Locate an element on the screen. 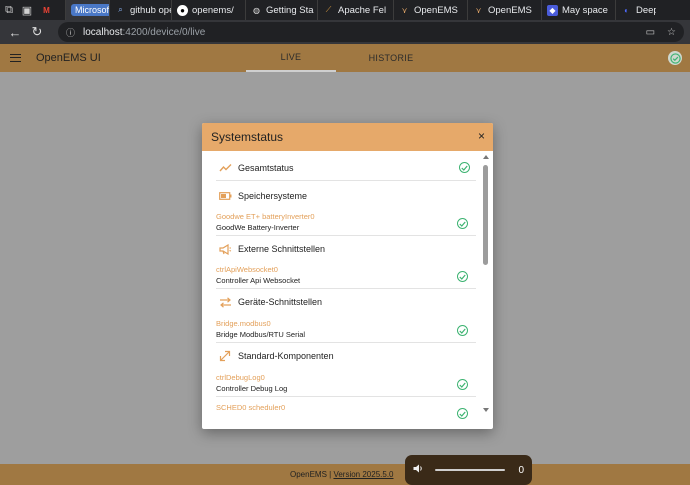 This screenshot has height=485, width=690. deepseek-icon: ◐ is located at coordinates (626, 10).